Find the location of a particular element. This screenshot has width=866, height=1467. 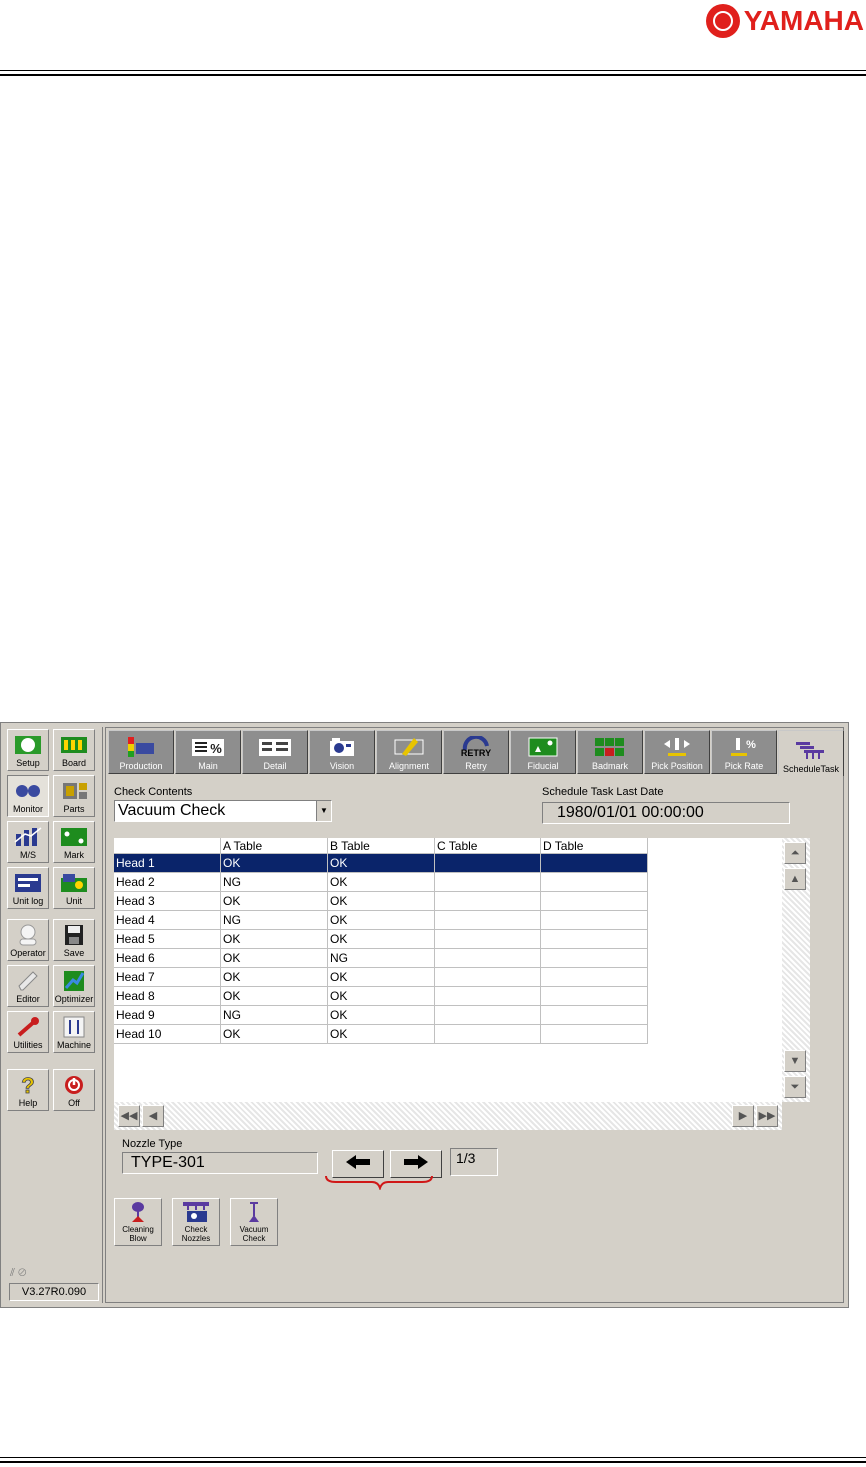

table-row: Head 2 NG OK is located at coordinates (381, 882).